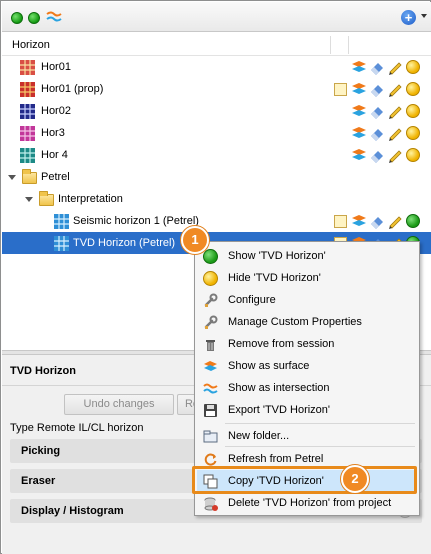 The image size is (431, 554). Describe the element at coordinates (216, 199) in the screenshot. I see `tree-row-interpretation: Interpretation` at that location.